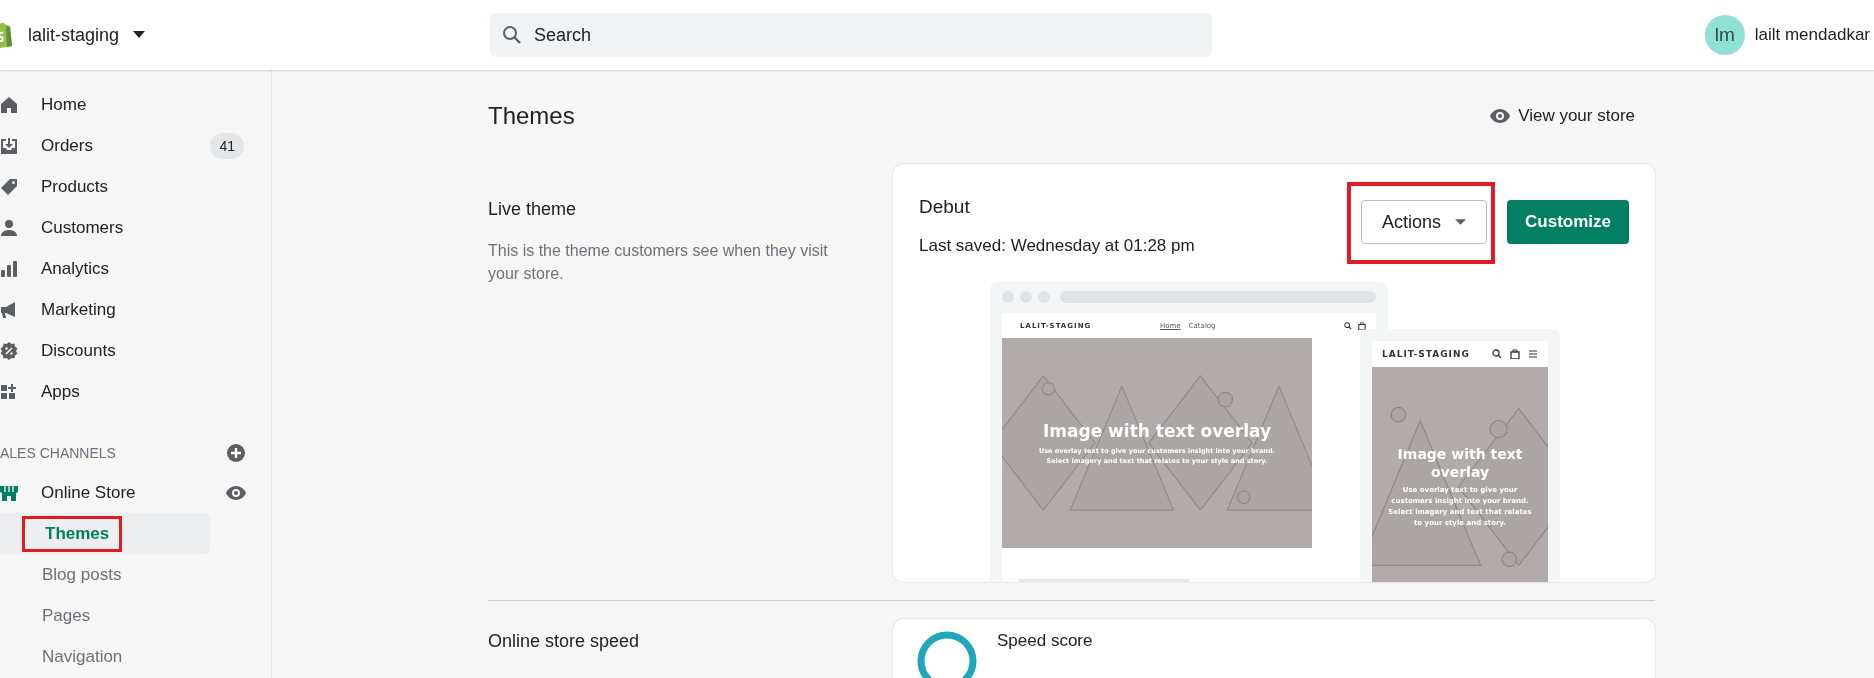  What do you see at coordinates (945, 207) in the screenshot?
I see `theme-name: Debut` at bounding box center [945, 207].